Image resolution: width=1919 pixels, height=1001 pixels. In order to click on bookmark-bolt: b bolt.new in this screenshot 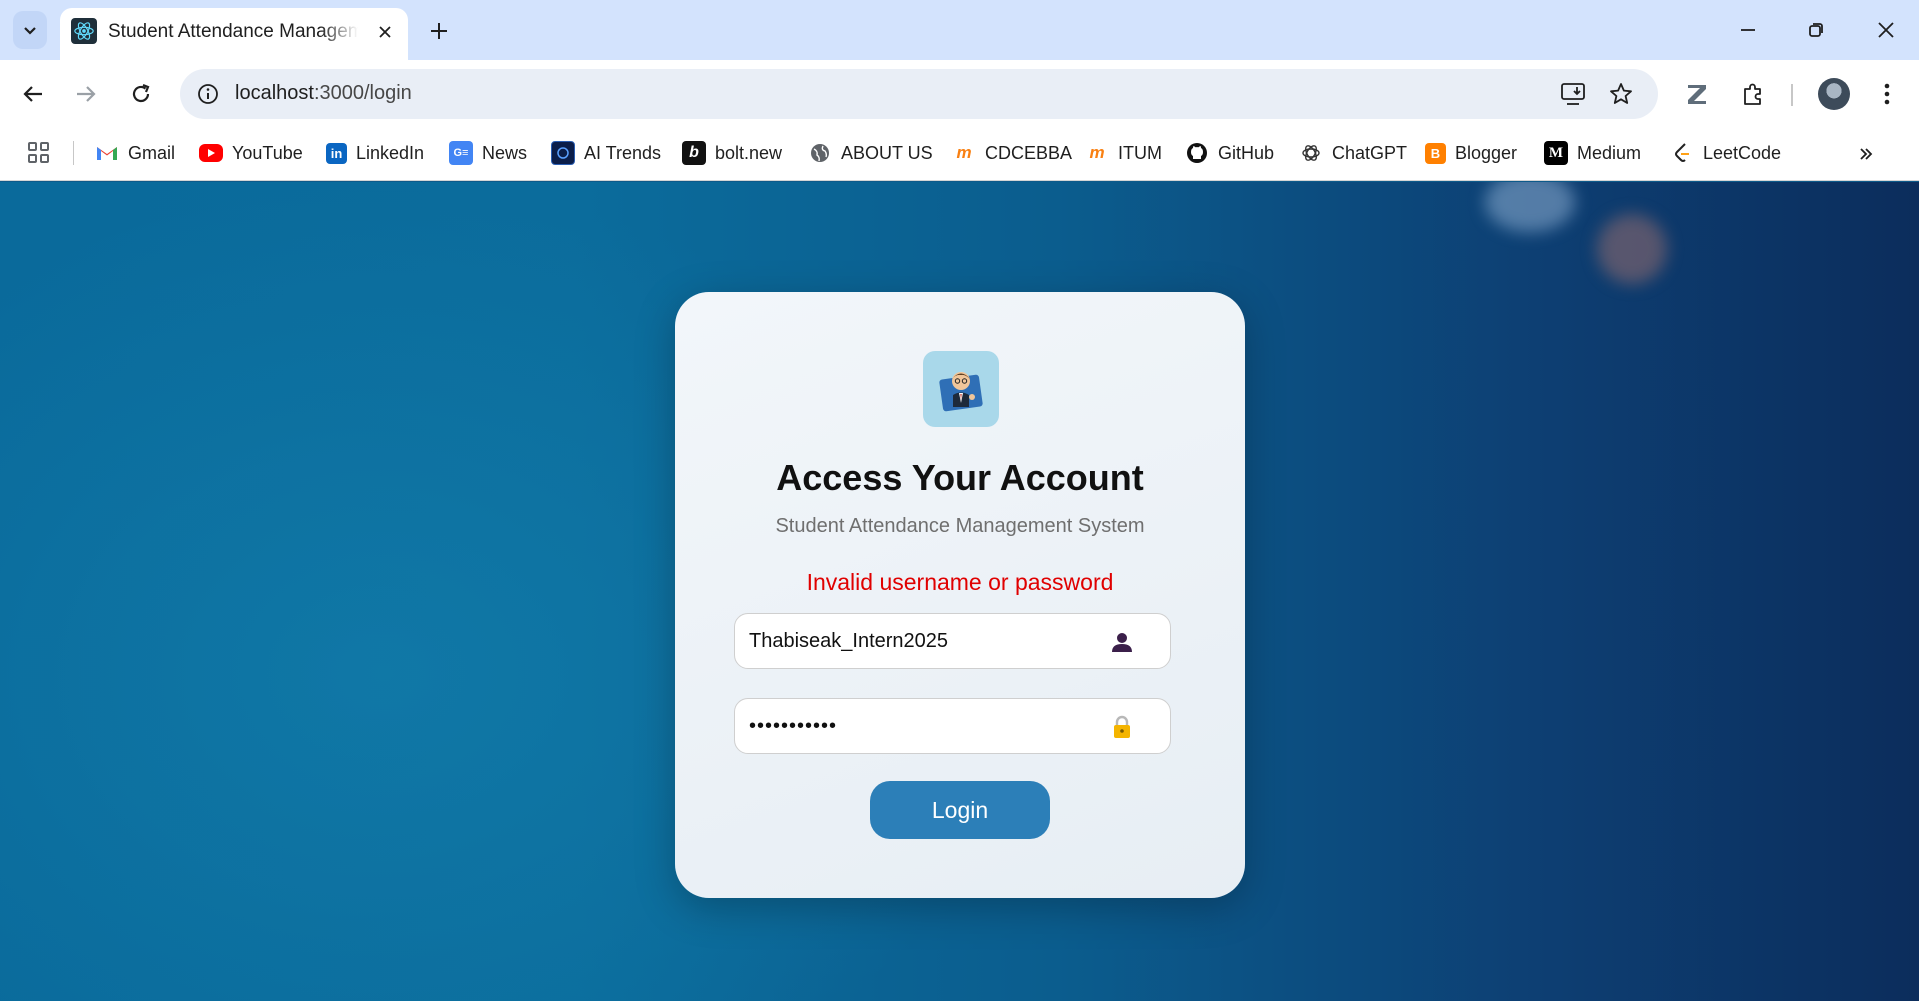, I will do `click(732, 153)`.